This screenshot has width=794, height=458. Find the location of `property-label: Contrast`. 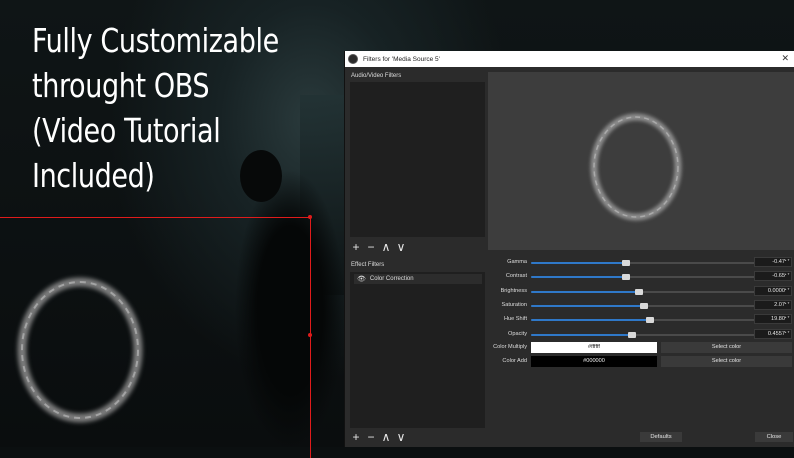

property-label: Contrast is located at coordinates (516, 276).